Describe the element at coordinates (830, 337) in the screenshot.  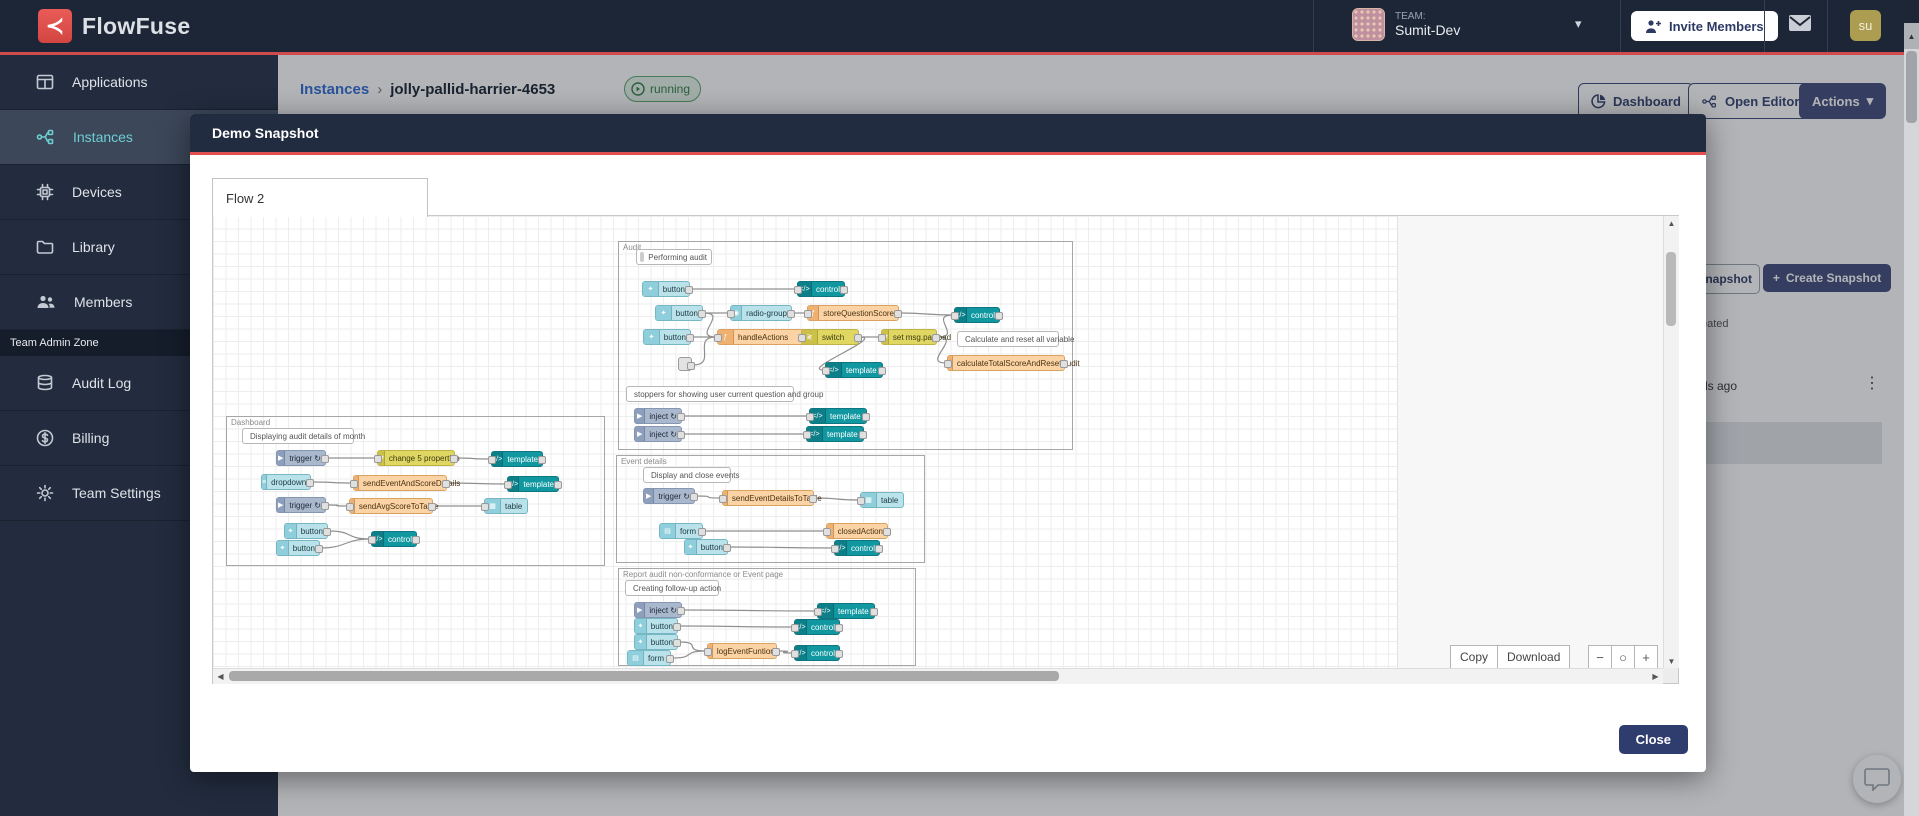
I see `flow-node-switch: ≷ switch` at that location.